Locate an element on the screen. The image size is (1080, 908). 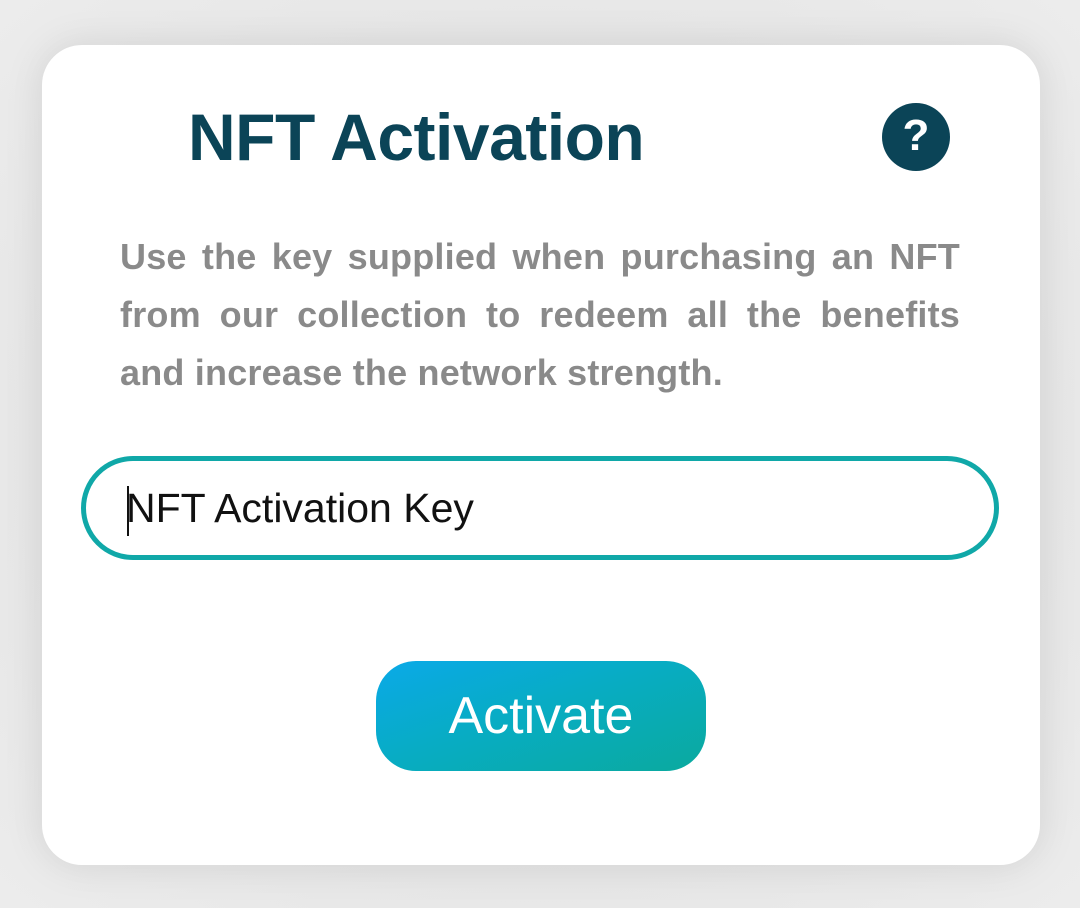
question-mark-icon: ? is located at coordinates (916, 135).